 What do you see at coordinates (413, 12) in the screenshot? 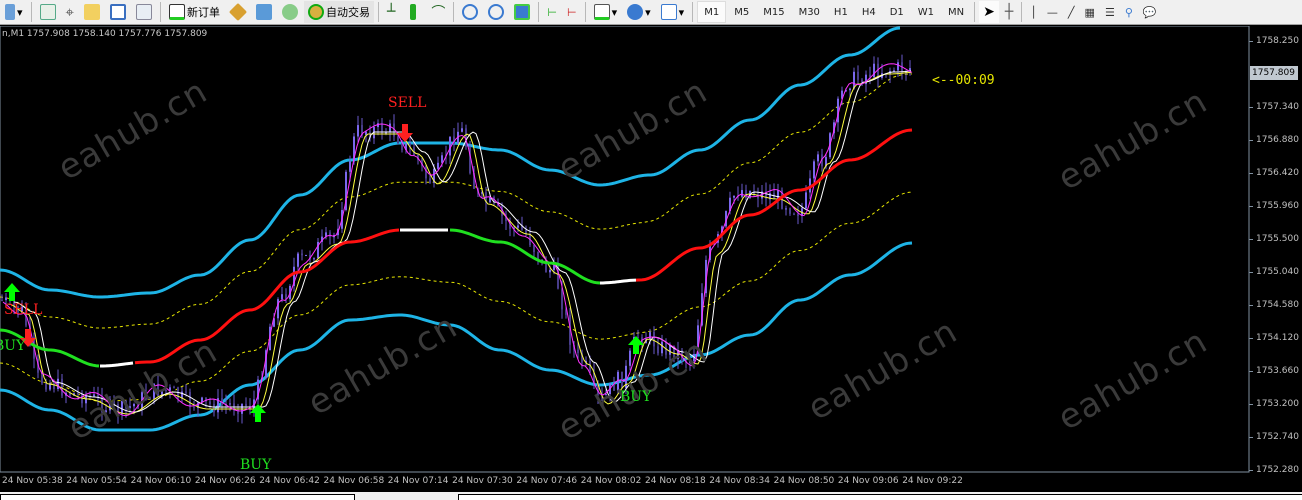
I see `candlestick-button` at bounding box center [413, 12].